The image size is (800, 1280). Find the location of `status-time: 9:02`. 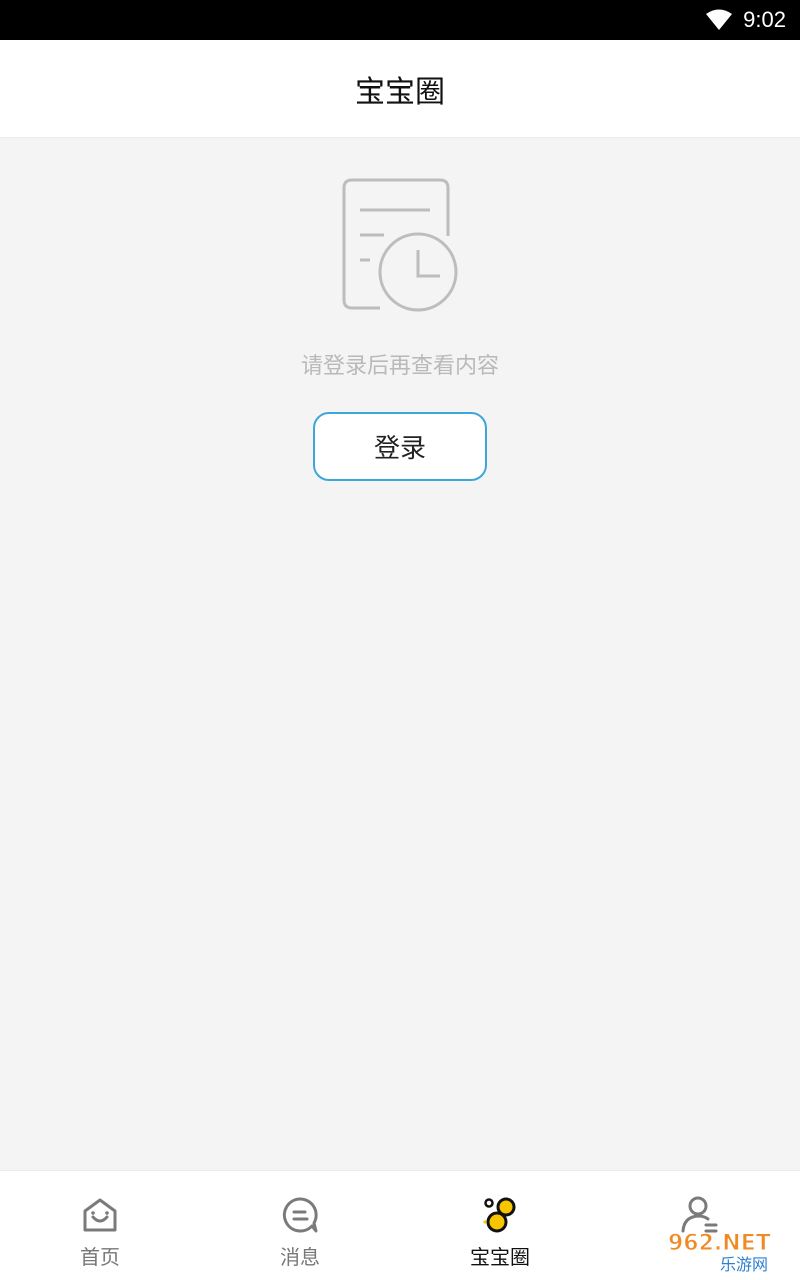

status-time: 9:02 is located at coordinates (764, 19).